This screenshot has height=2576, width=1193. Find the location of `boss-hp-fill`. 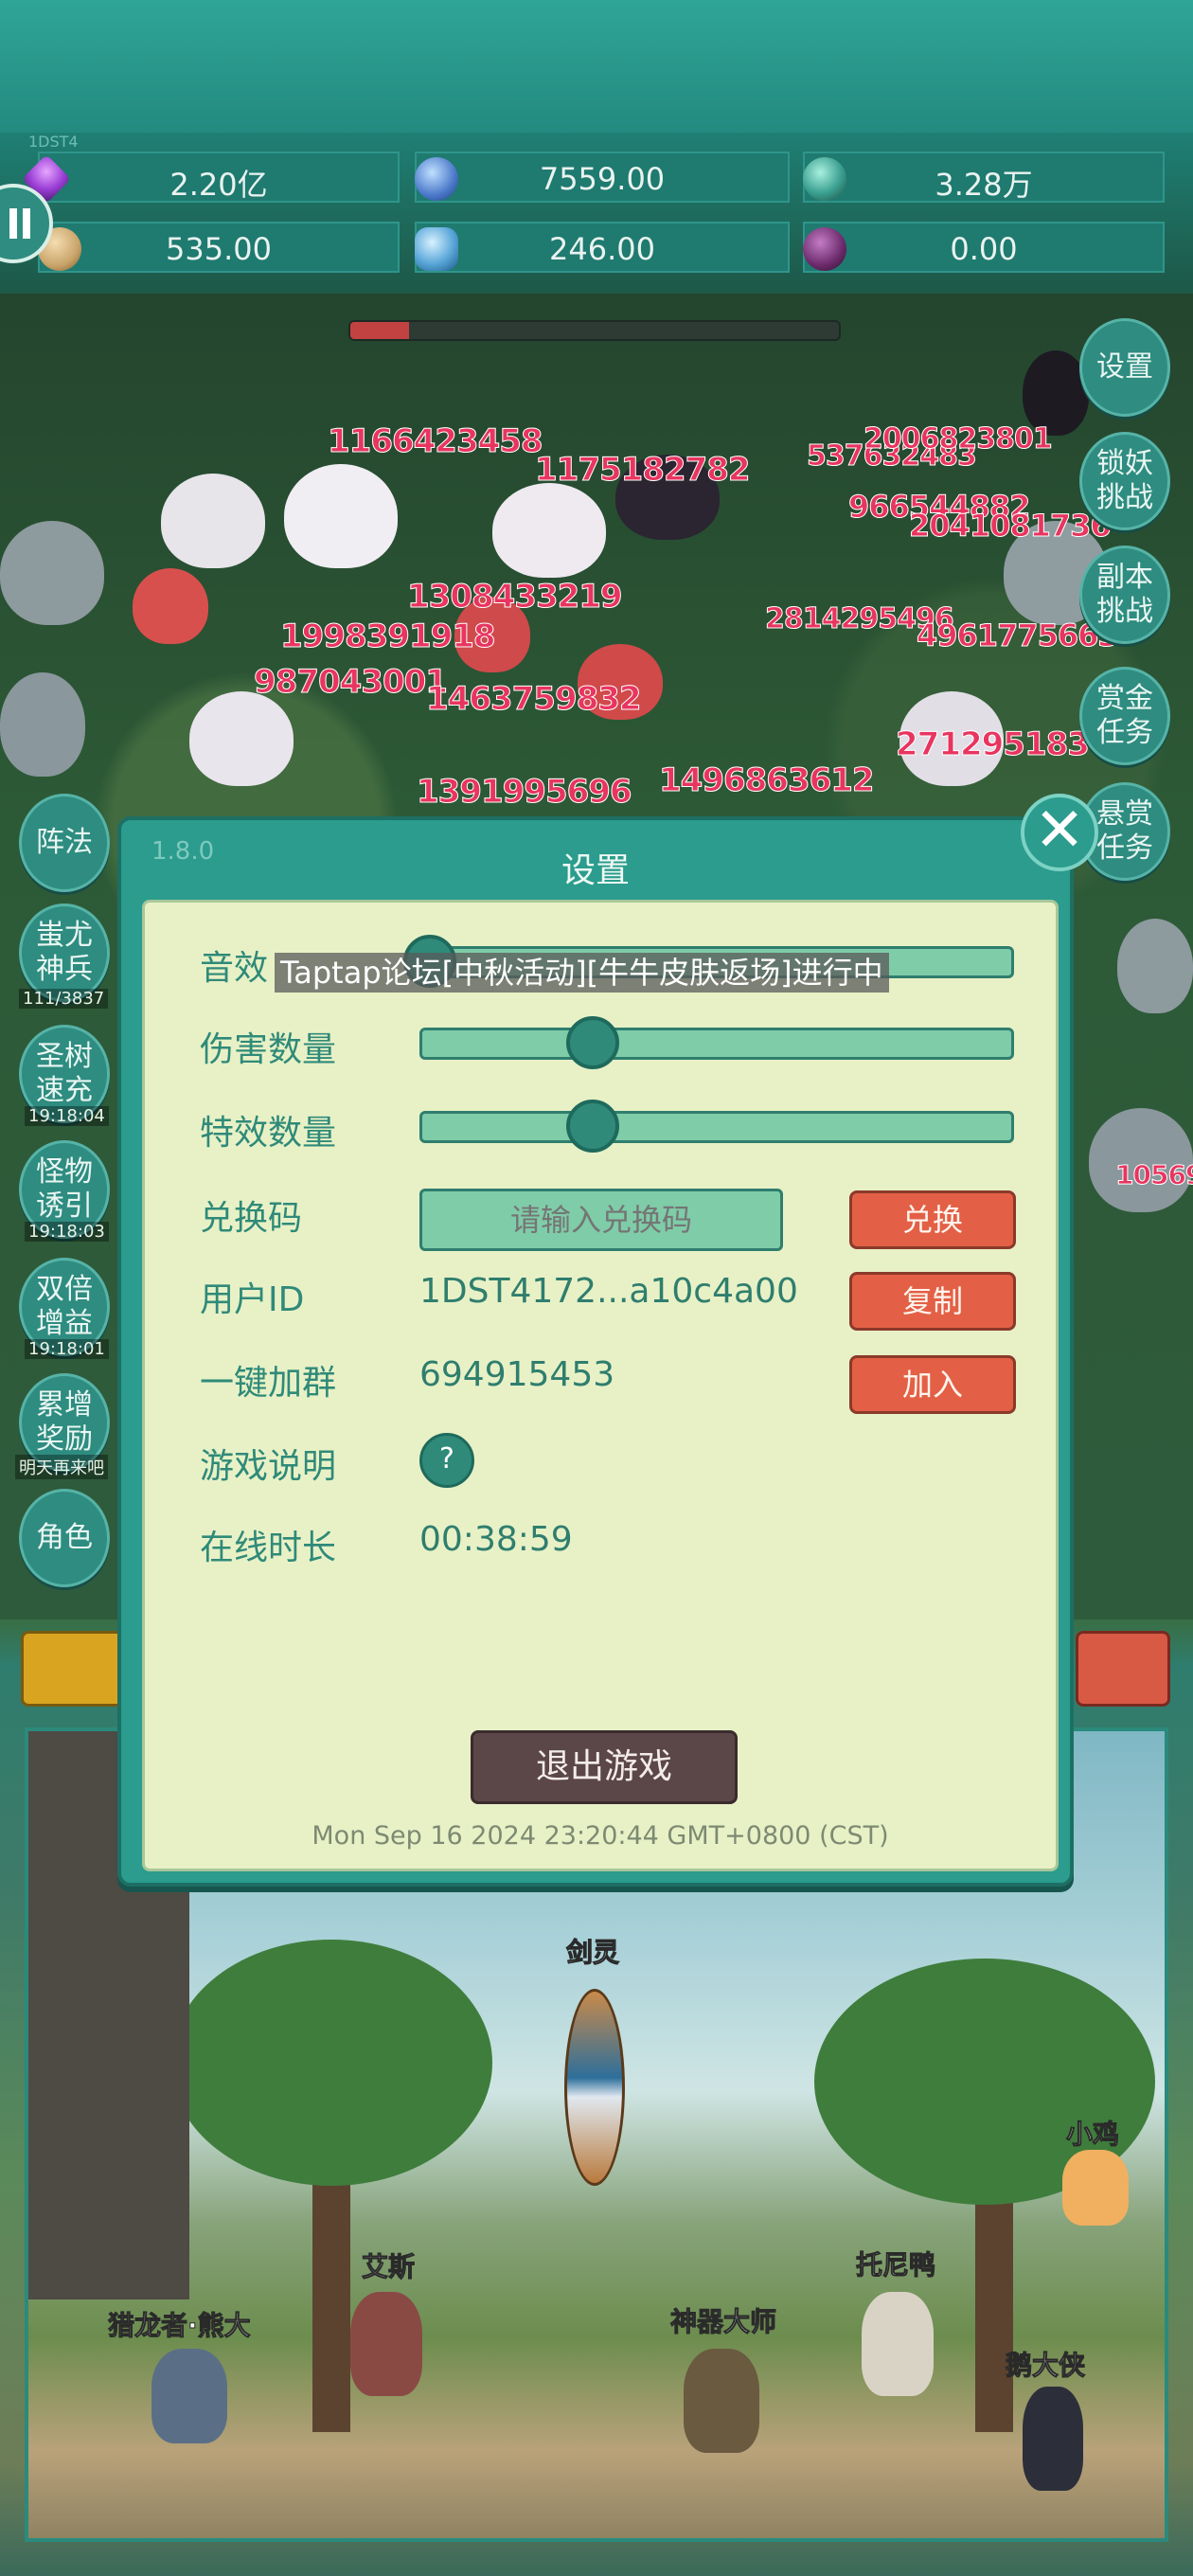

boss-hp-fill is located at coordinates (379, 330).